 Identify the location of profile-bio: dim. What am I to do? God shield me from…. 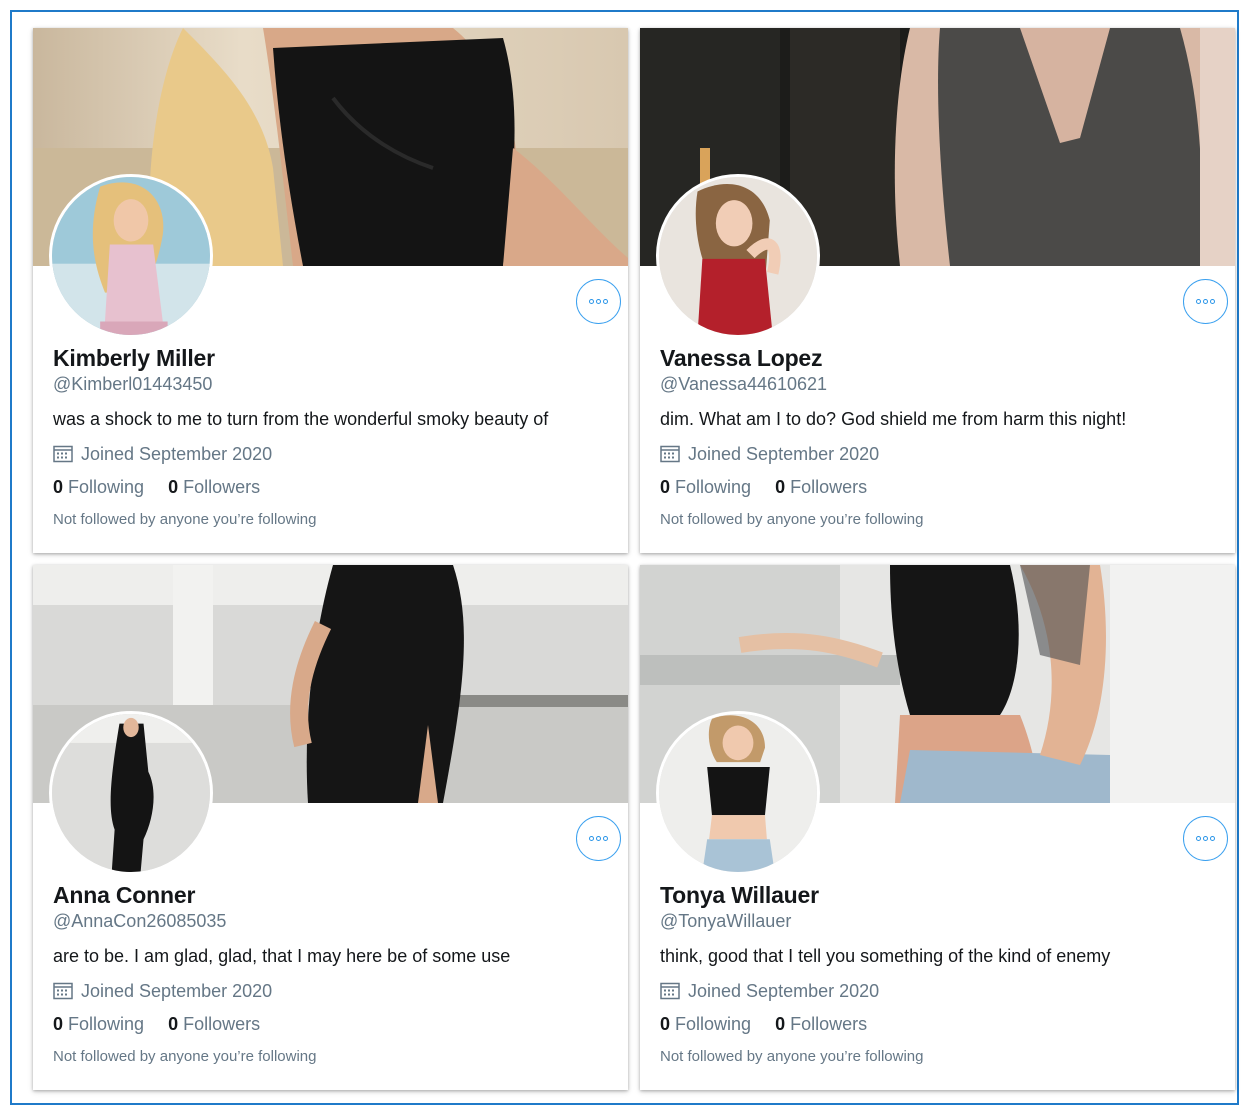
(893, 419).